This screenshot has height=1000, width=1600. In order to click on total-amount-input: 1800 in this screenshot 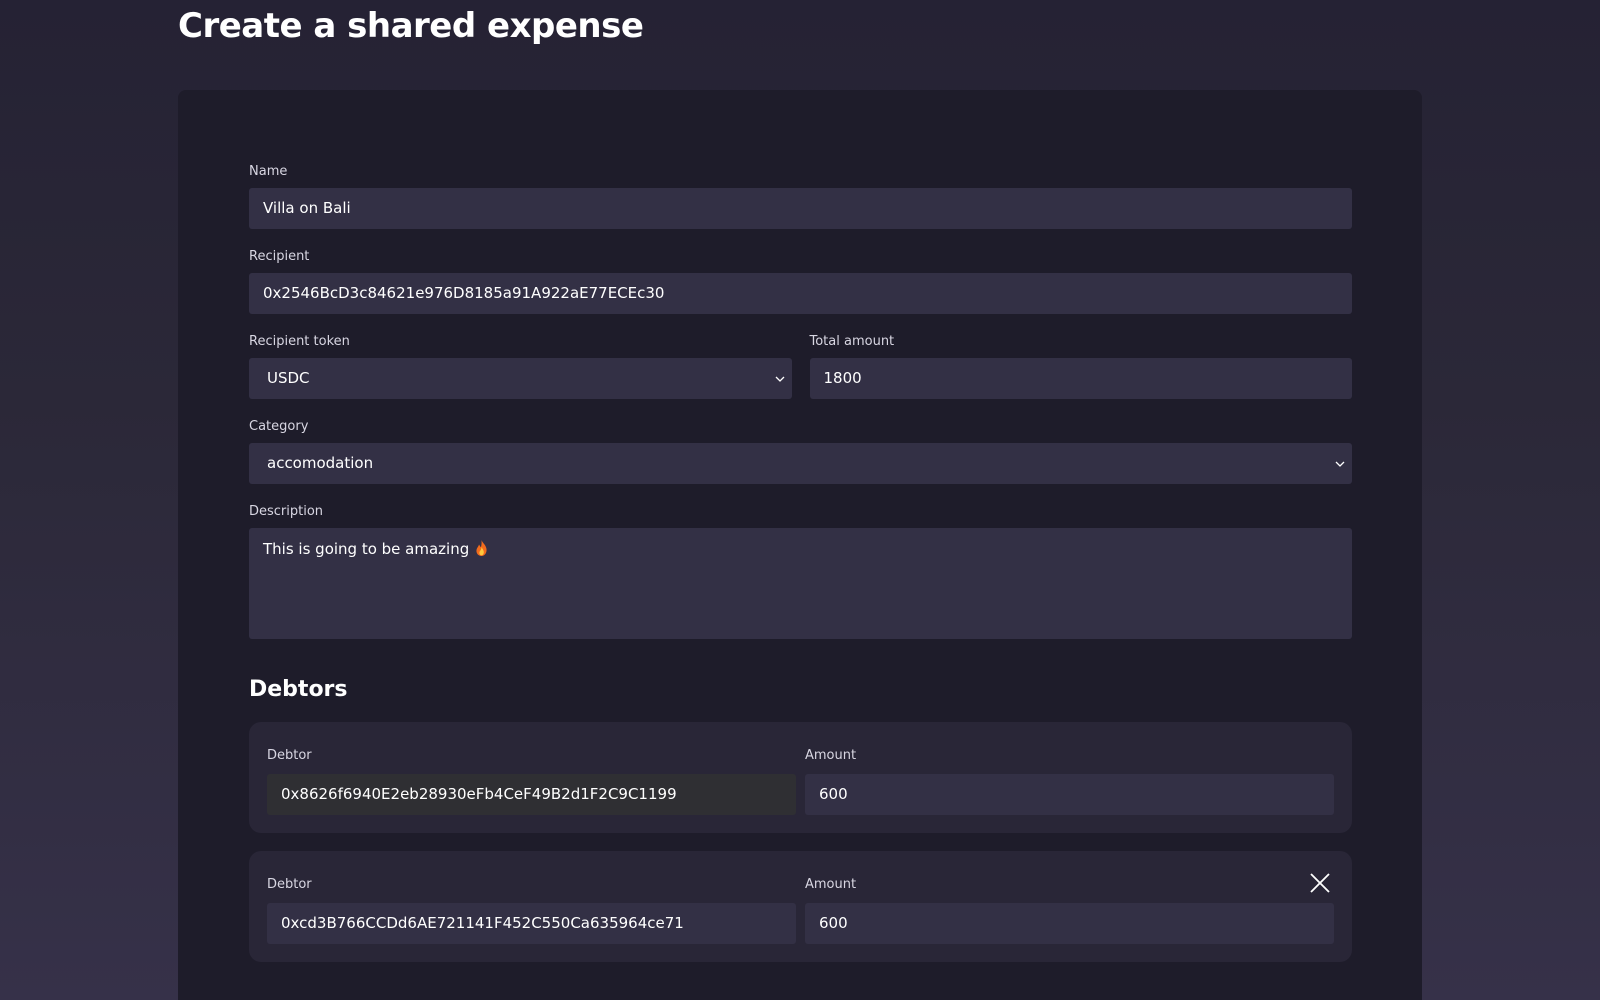, I will do `click(1080, 378)`.